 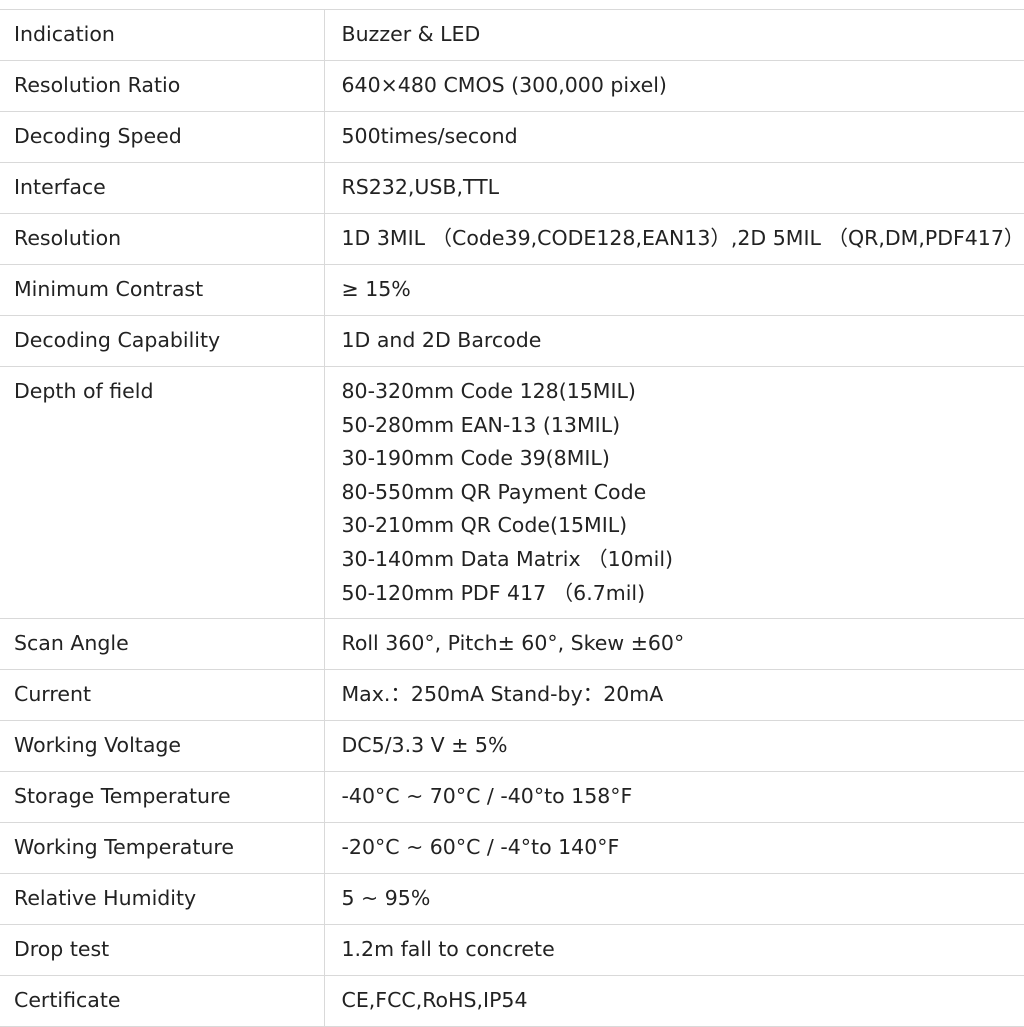 What do you see at coordinates (162, 695) in the screenshot?
I see `spec-label: Current` at bounding box center [162, 695].